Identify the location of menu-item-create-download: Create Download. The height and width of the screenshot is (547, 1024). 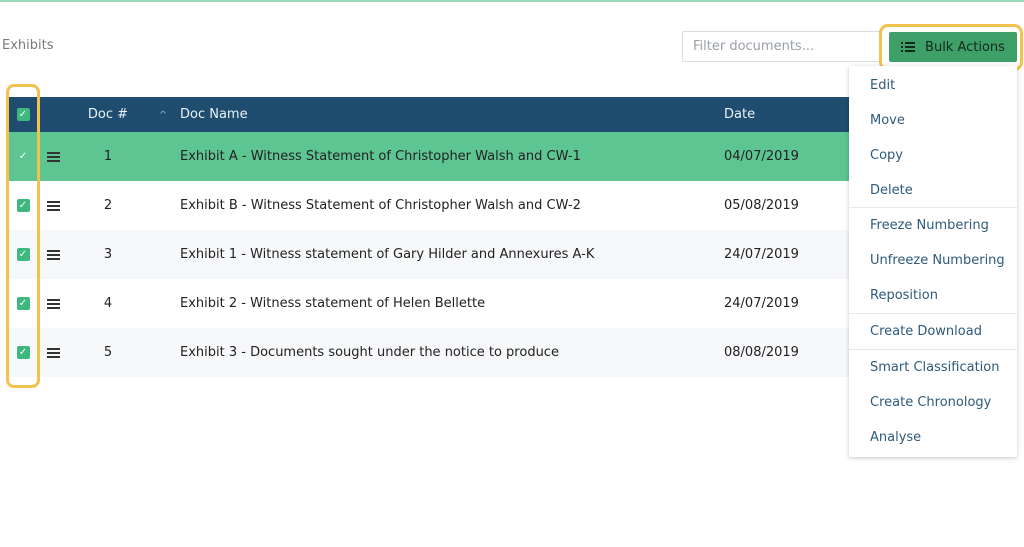
(933, 331).